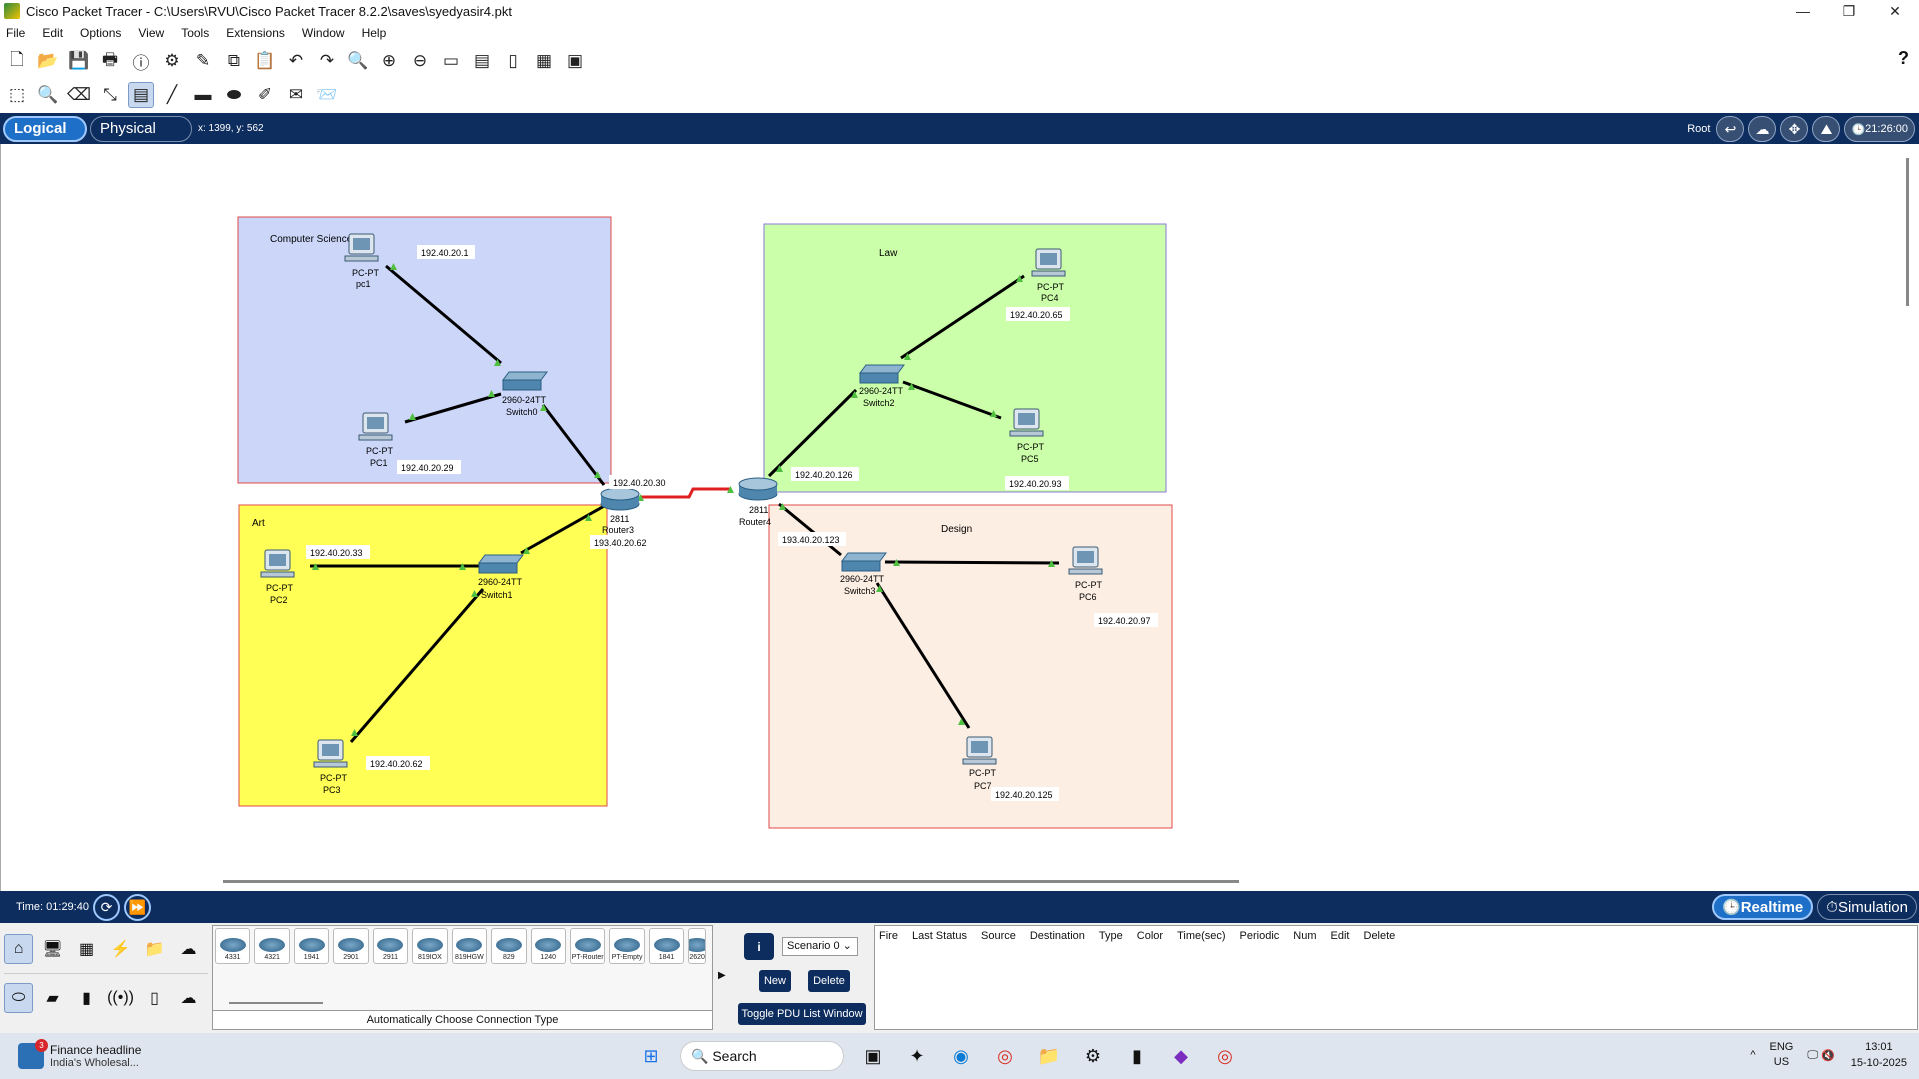  Describe the element at coordinates (52, 998) in the screenshot. I see `switches-icon: ▰` at that location.